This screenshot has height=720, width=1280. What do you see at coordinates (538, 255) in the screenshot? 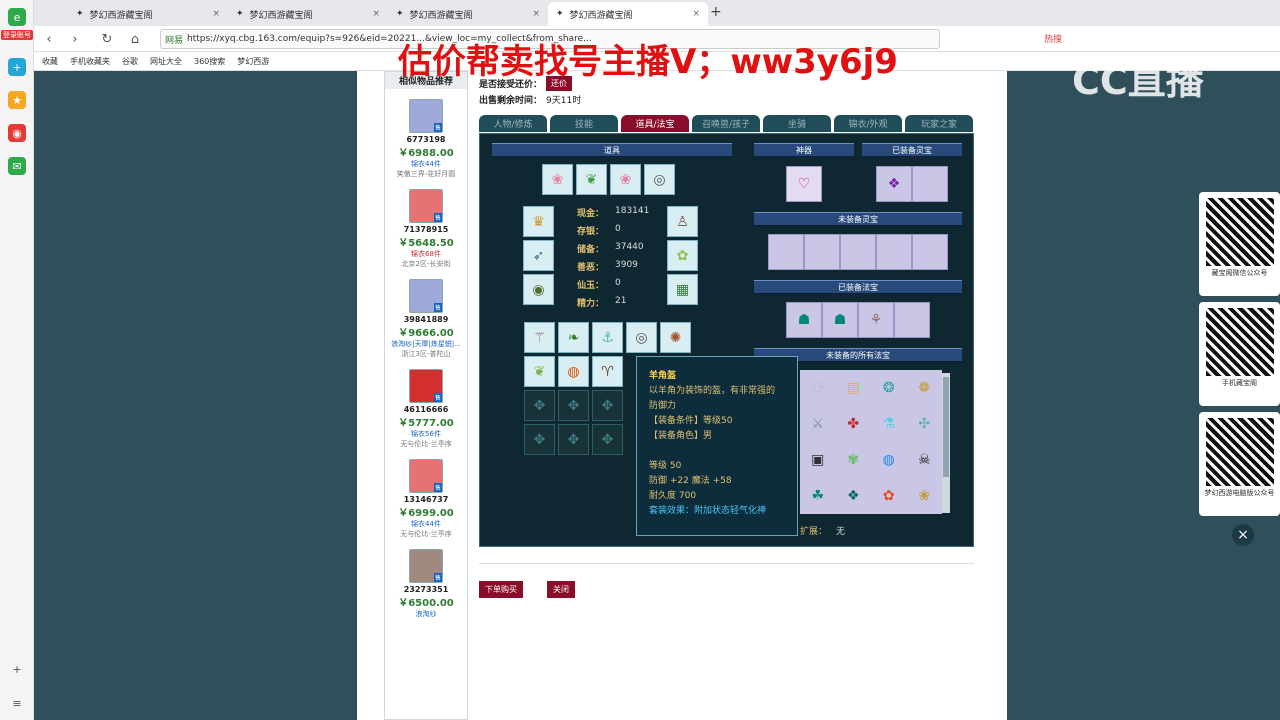
I see `equip-slot: ➶` at bounding box center [538, 255].